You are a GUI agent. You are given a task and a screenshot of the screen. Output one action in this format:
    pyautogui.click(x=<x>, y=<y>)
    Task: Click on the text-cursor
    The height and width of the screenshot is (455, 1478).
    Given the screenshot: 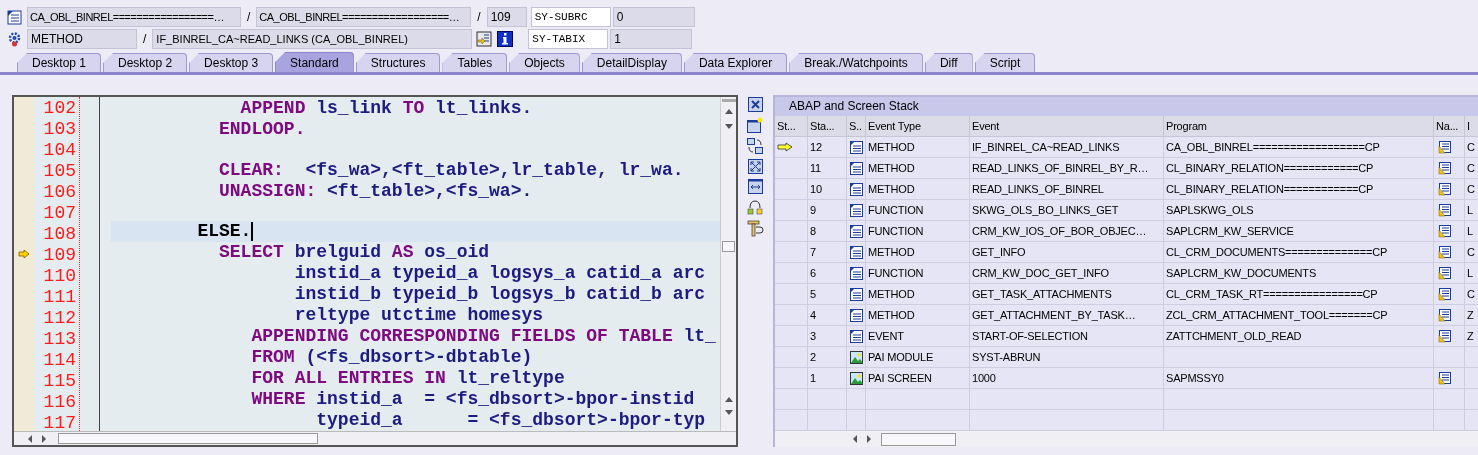 What is the action you would take?
    pyautogui.click(x=252, y=231)
    